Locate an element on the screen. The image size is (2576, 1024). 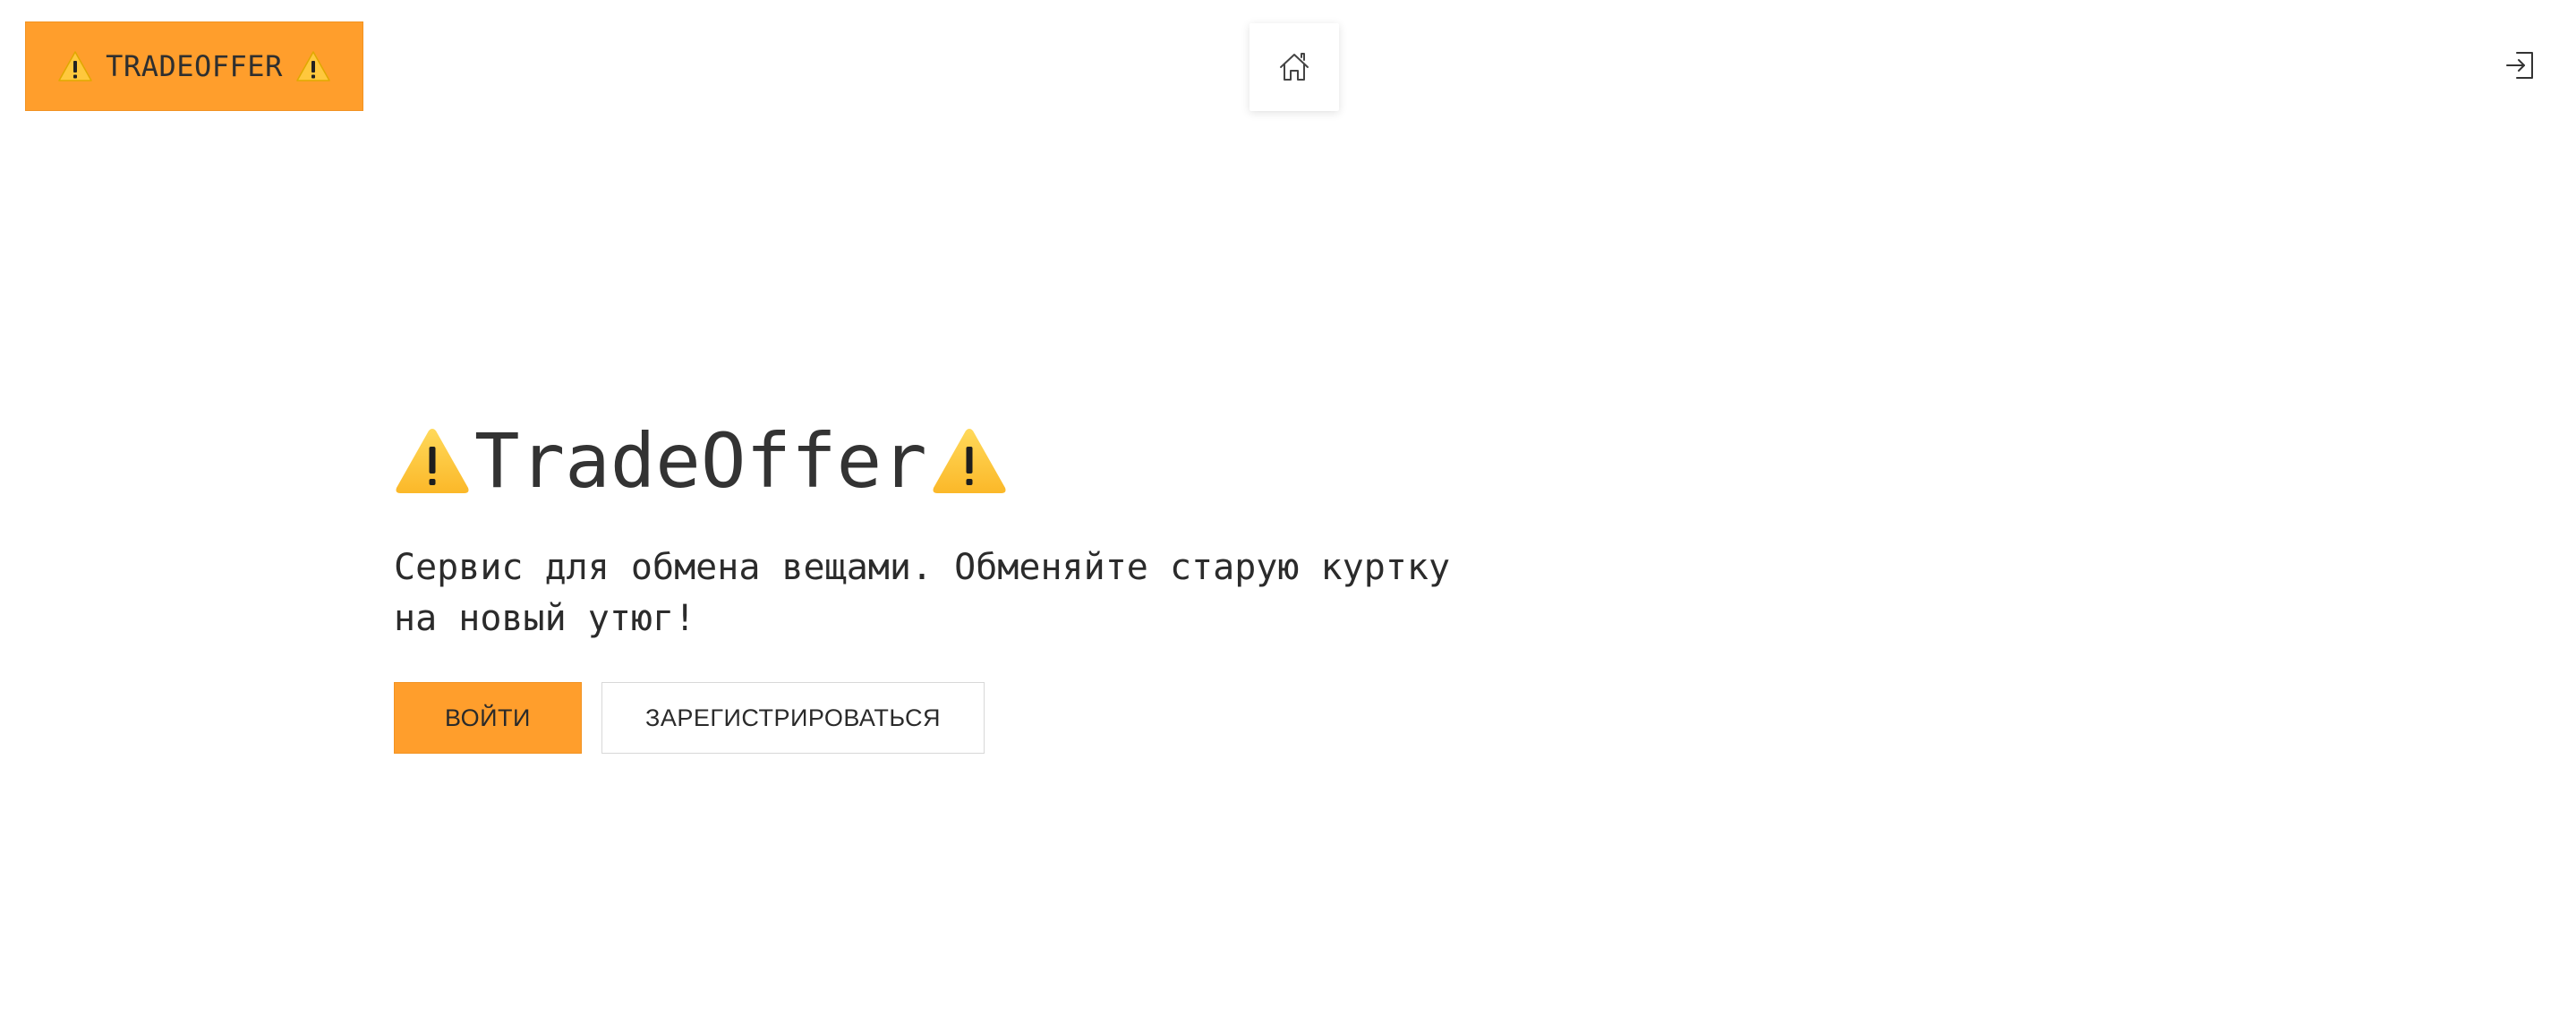
sign-in-icon is located at coordinates (2519, 65).